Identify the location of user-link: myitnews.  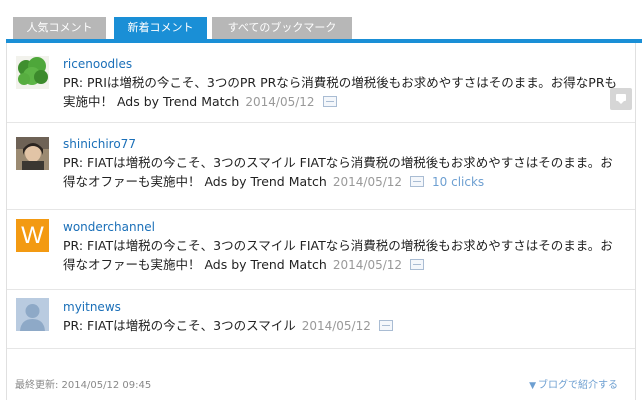
(92, 307).